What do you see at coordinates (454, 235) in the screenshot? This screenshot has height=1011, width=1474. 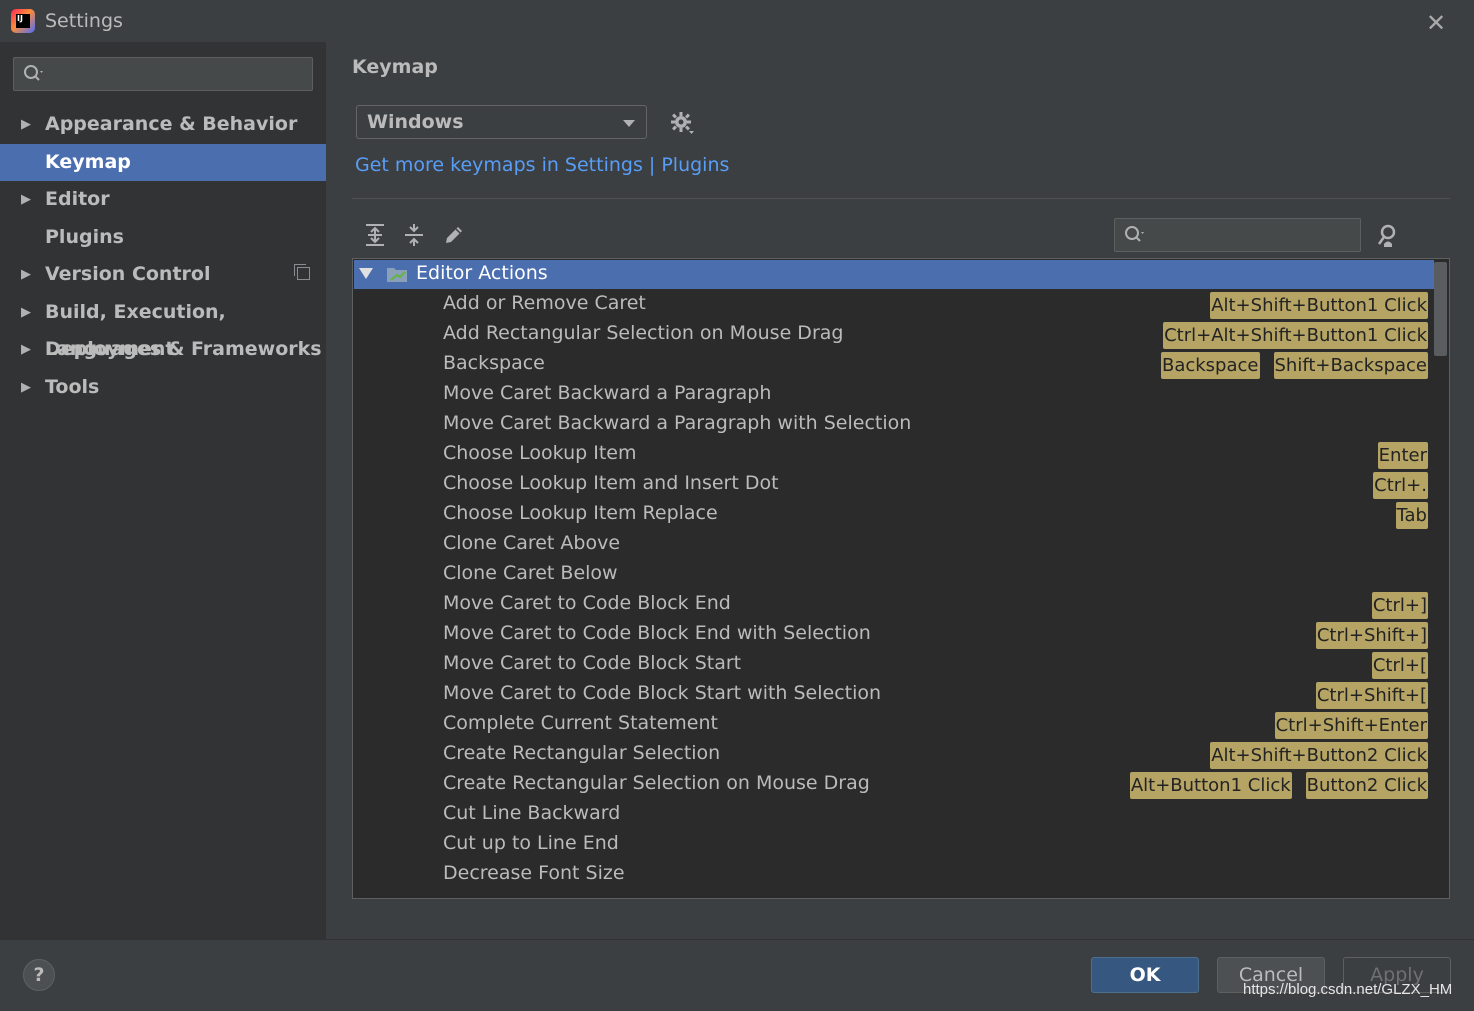 I see `edit-pencil-icon` at bounding box center [454, 235].